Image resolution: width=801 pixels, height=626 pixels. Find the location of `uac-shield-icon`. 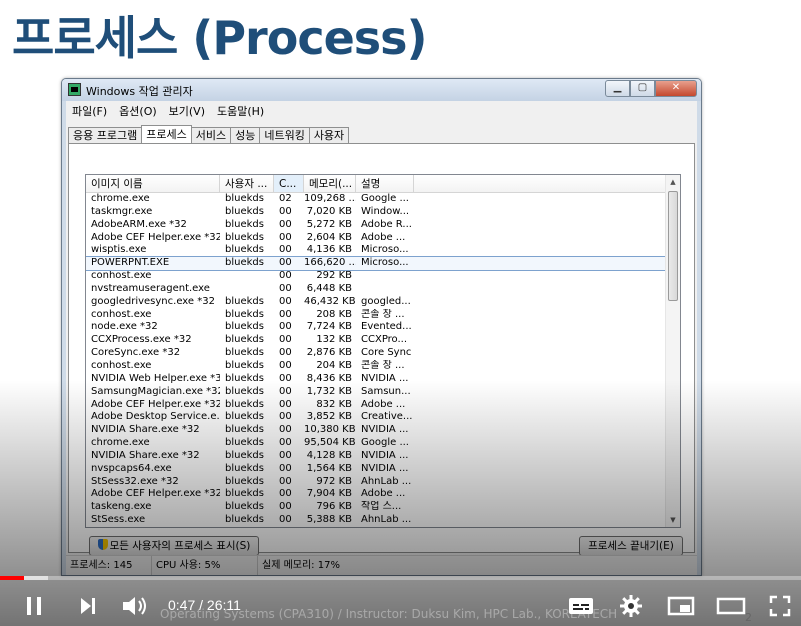

uac-shield-icon is located at coordinates (102, 544).